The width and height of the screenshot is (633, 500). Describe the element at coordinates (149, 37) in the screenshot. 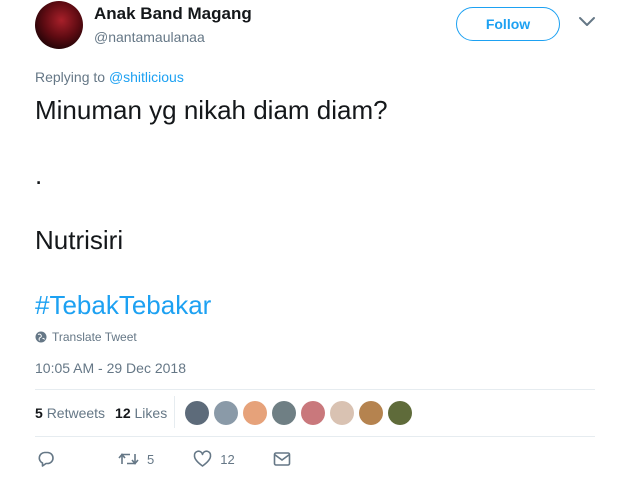

I see `author-handle: @nantamaulanaa` at that location.